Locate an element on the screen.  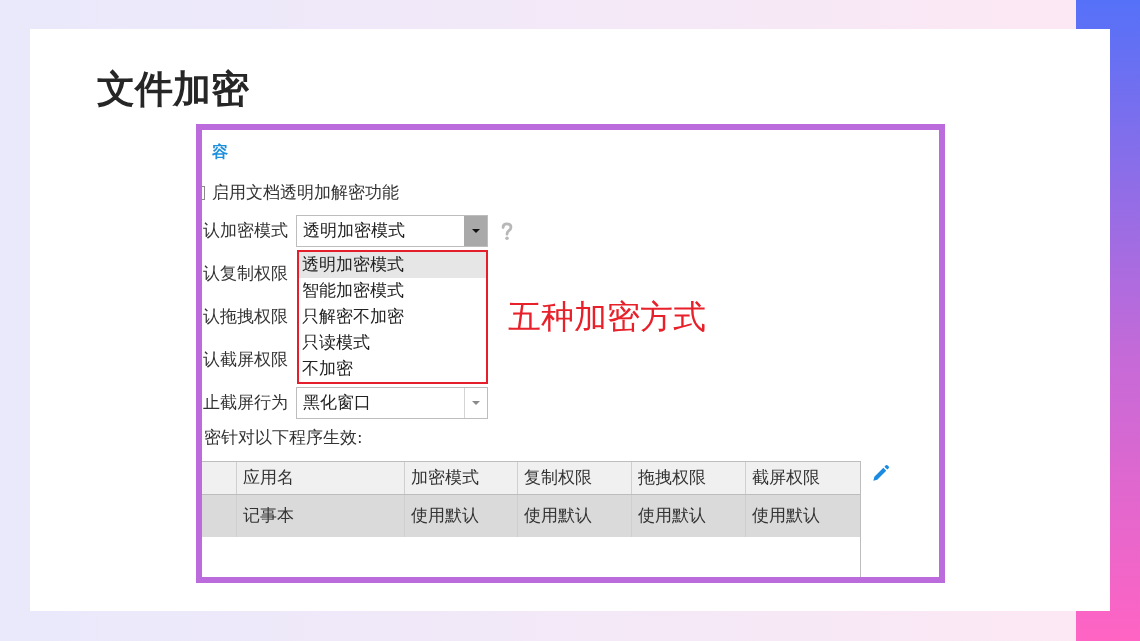
table-cell-text: 使用默认 is located at coordinates (786, 516).